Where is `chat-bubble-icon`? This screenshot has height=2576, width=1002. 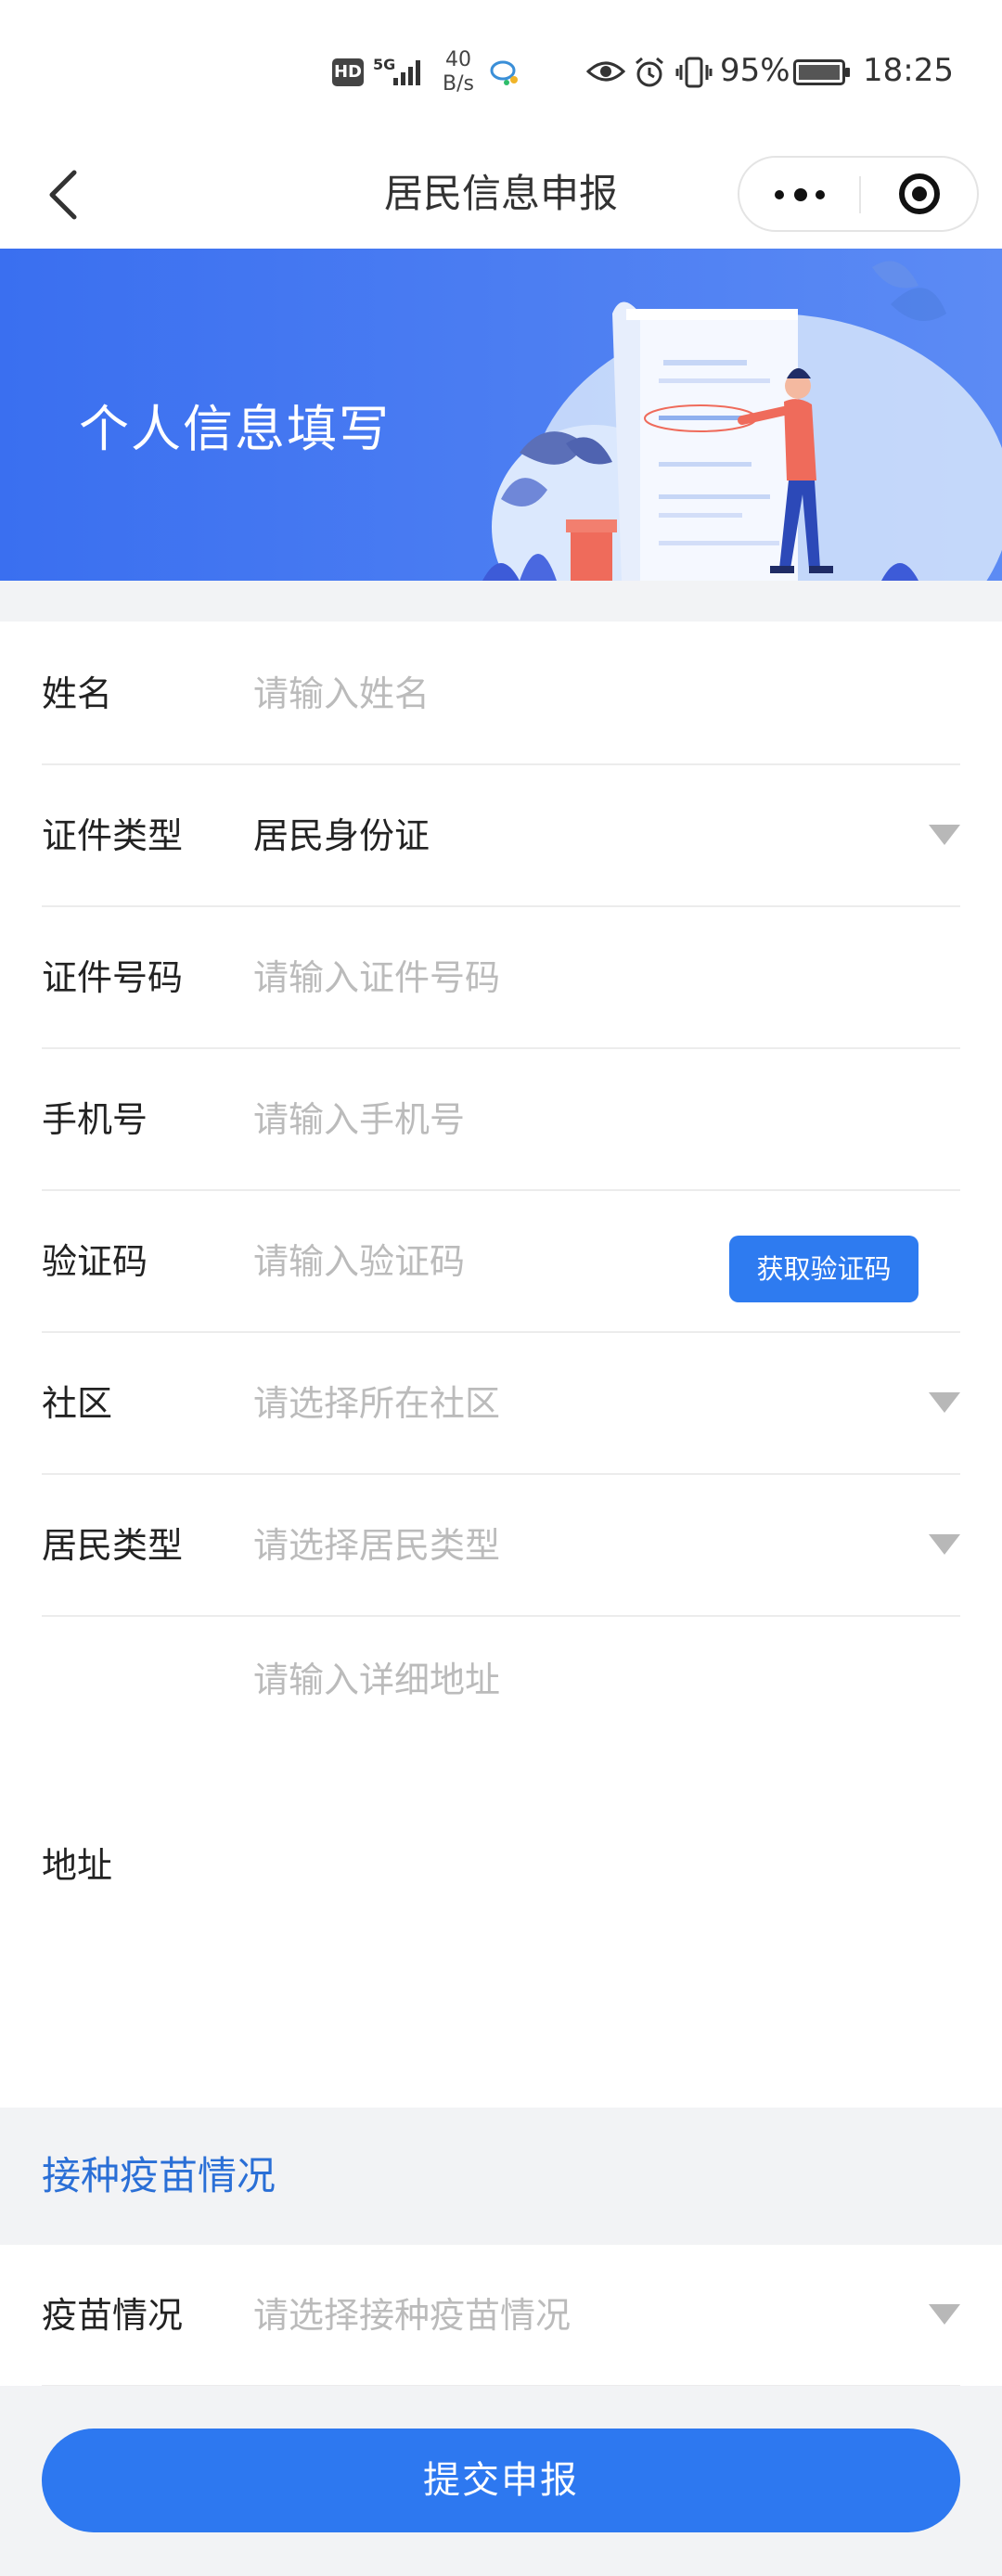 chat-bubble-icon is located at coordinates (504, 72).